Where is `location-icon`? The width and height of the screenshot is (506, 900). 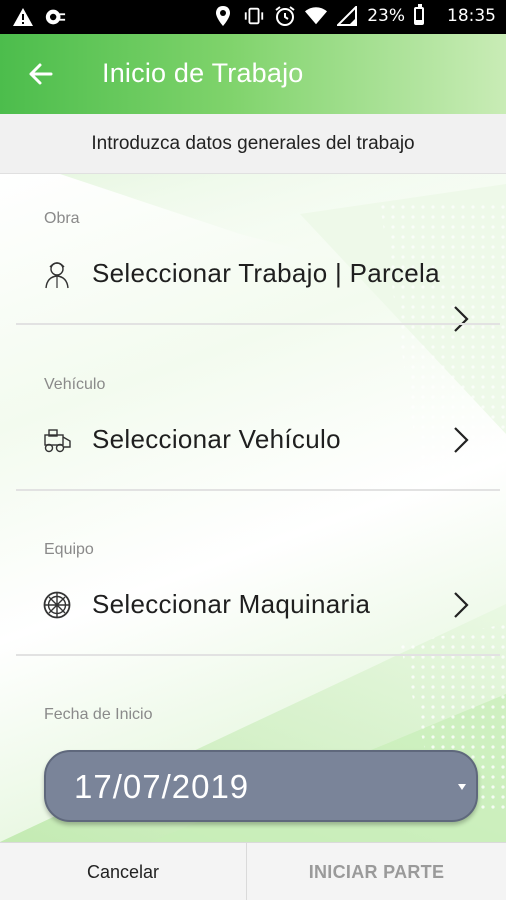
location-icon is located at coordinates (223, 16).